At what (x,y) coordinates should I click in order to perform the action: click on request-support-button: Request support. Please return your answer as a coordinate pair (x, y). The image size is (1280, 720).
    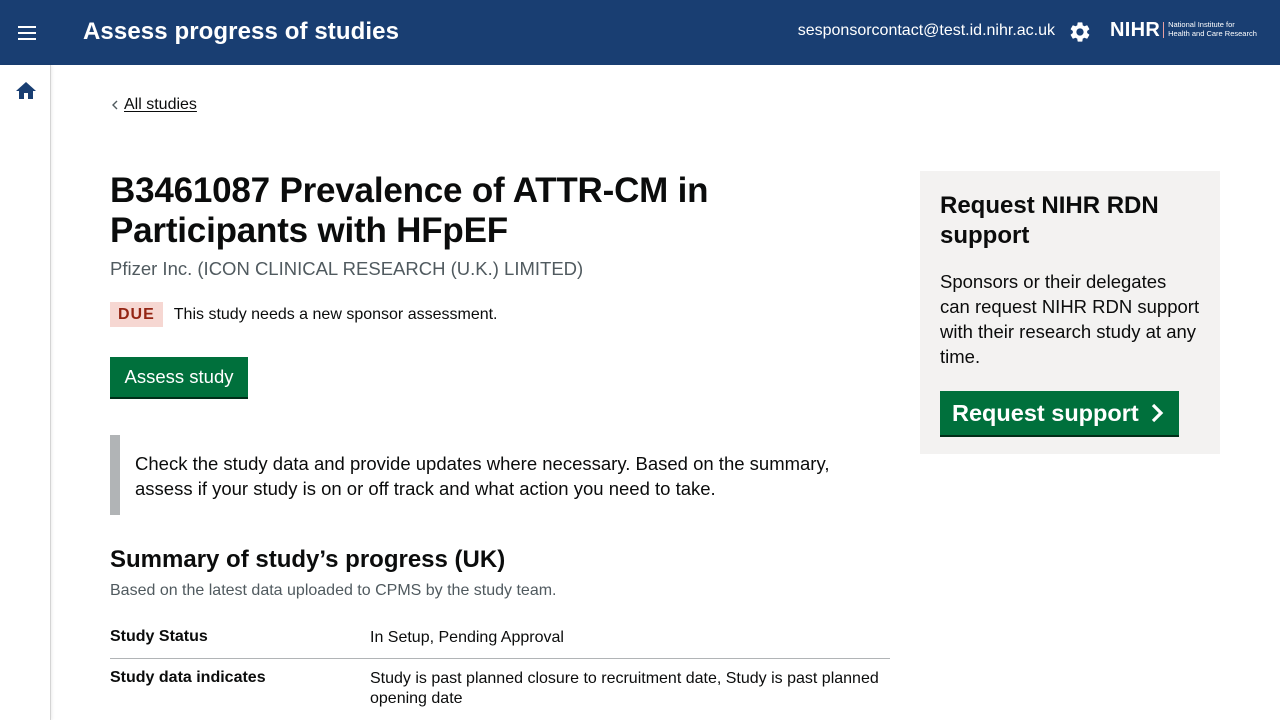
    Looking at the image, I should click on (1059, 413).